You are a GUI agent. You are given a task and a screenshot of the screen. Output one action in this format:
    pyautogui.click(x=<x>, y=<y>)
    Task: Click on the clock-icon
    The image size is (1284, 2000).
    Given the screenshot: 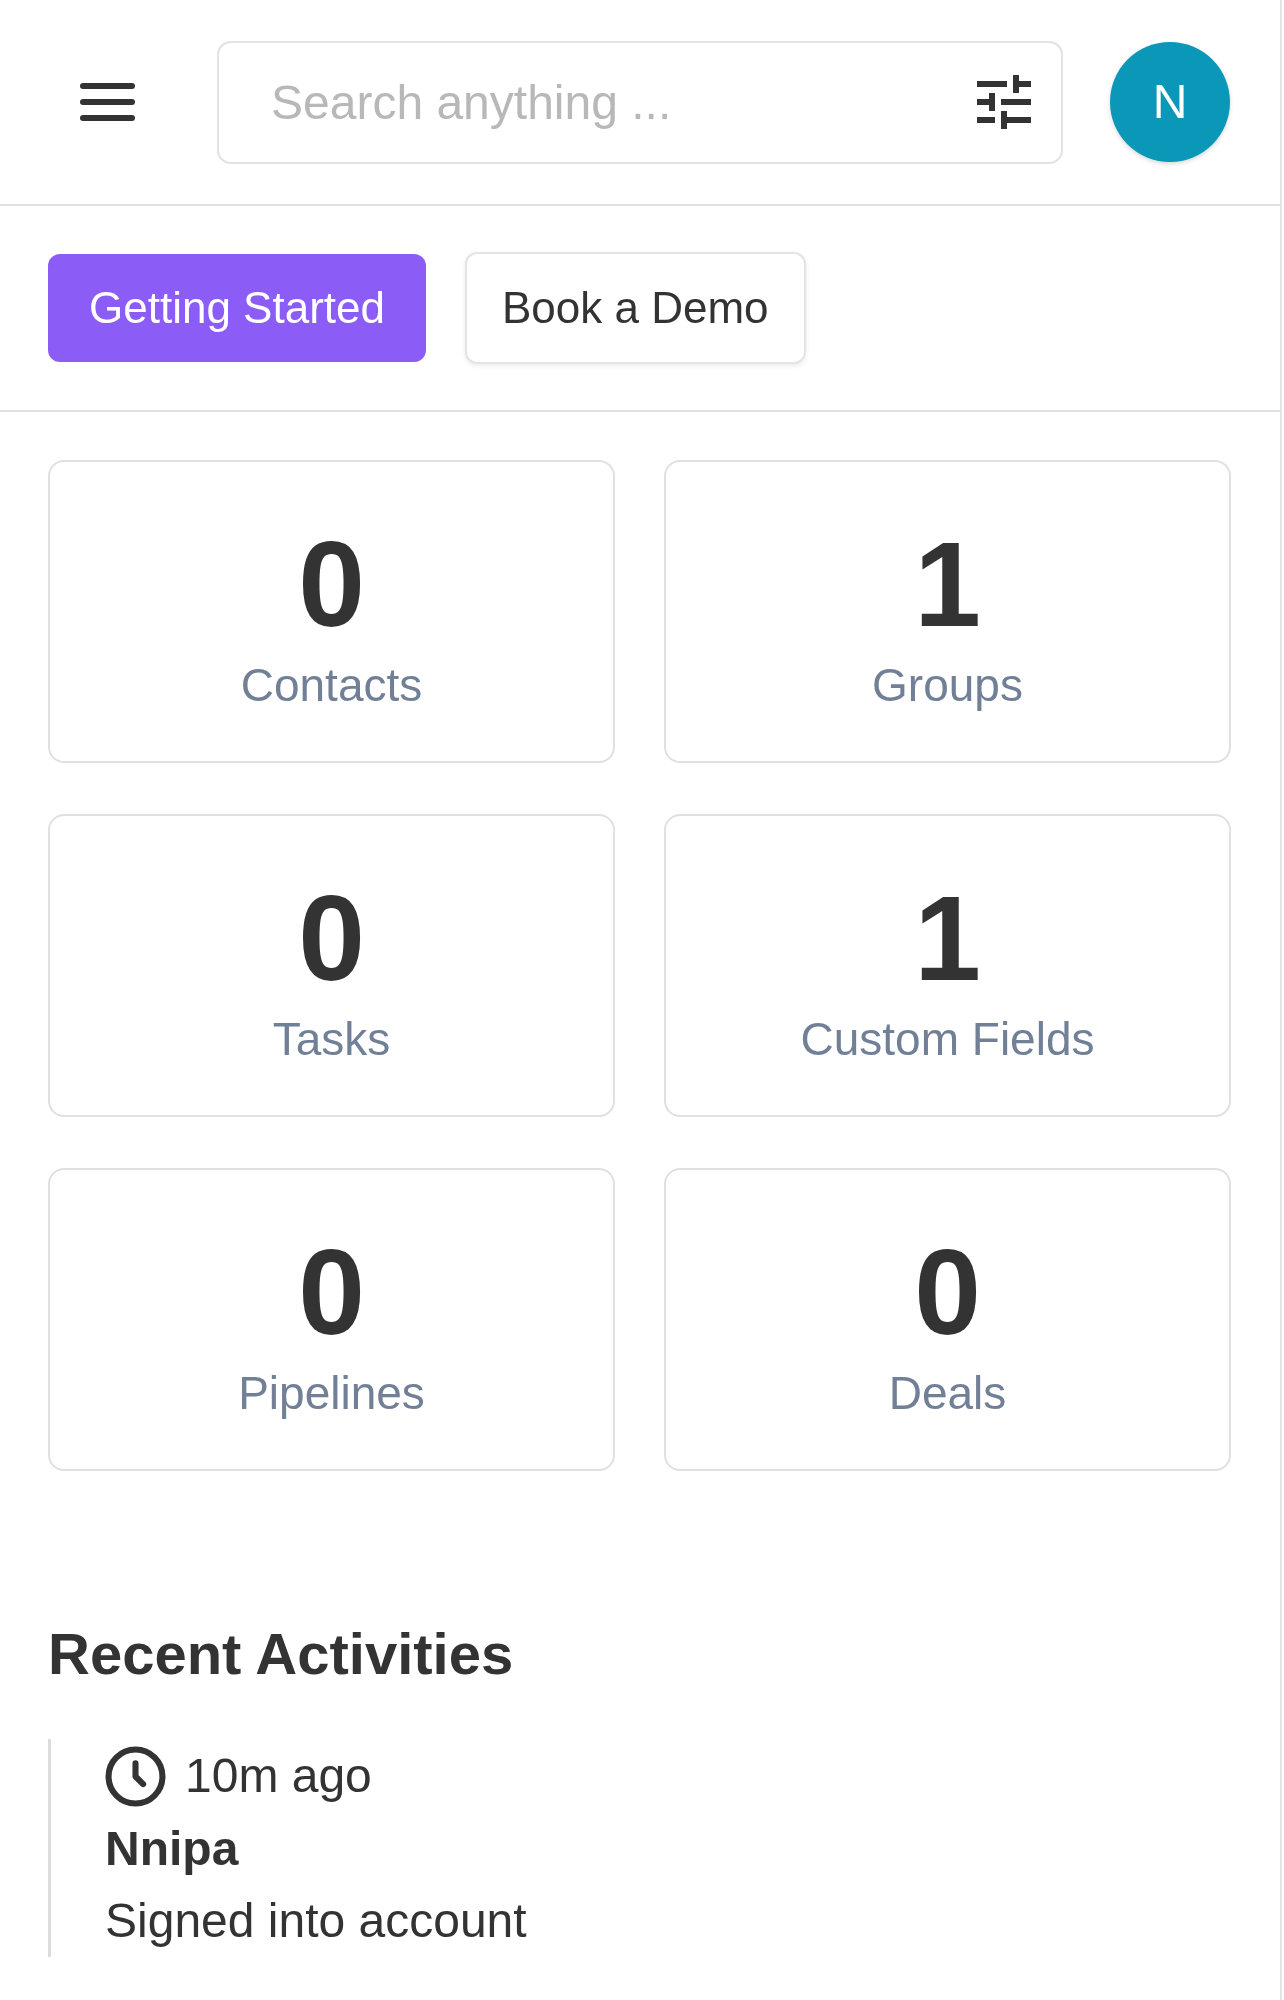 What is the action you would take?
    pyautogui.click(x=135, y=1776)
    